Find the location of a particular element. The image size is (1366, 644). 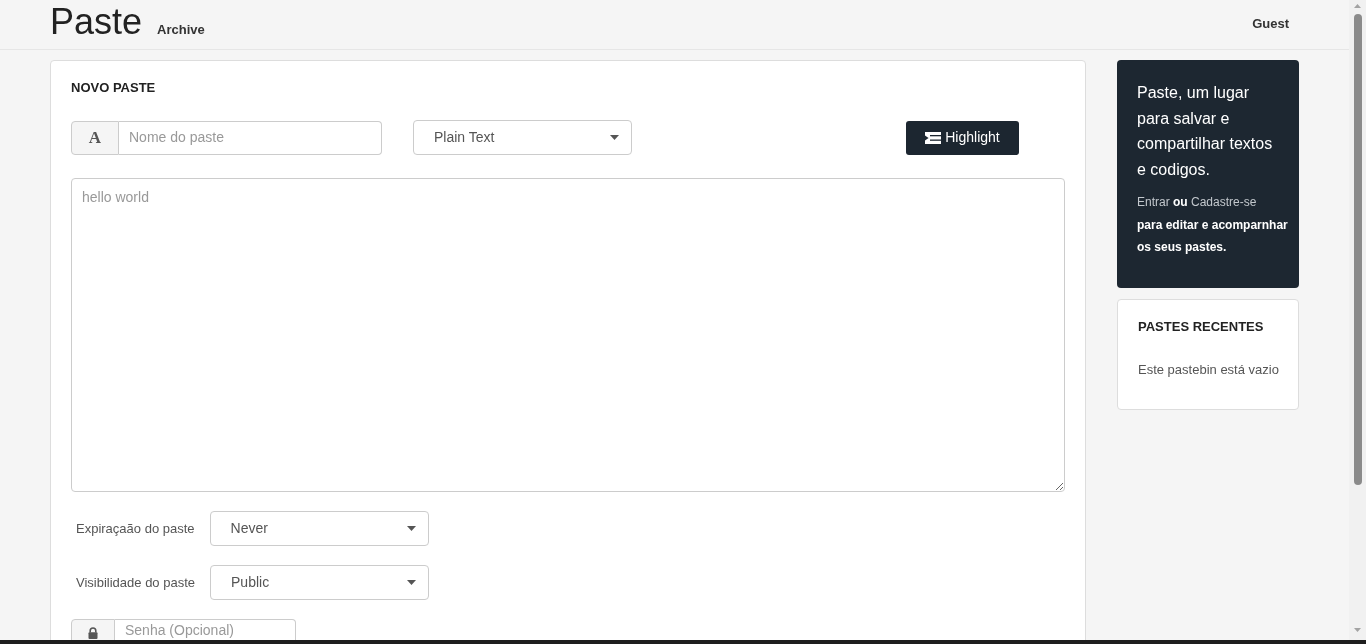

expiration-dropdown: Never is located at coordinates (319, 528).